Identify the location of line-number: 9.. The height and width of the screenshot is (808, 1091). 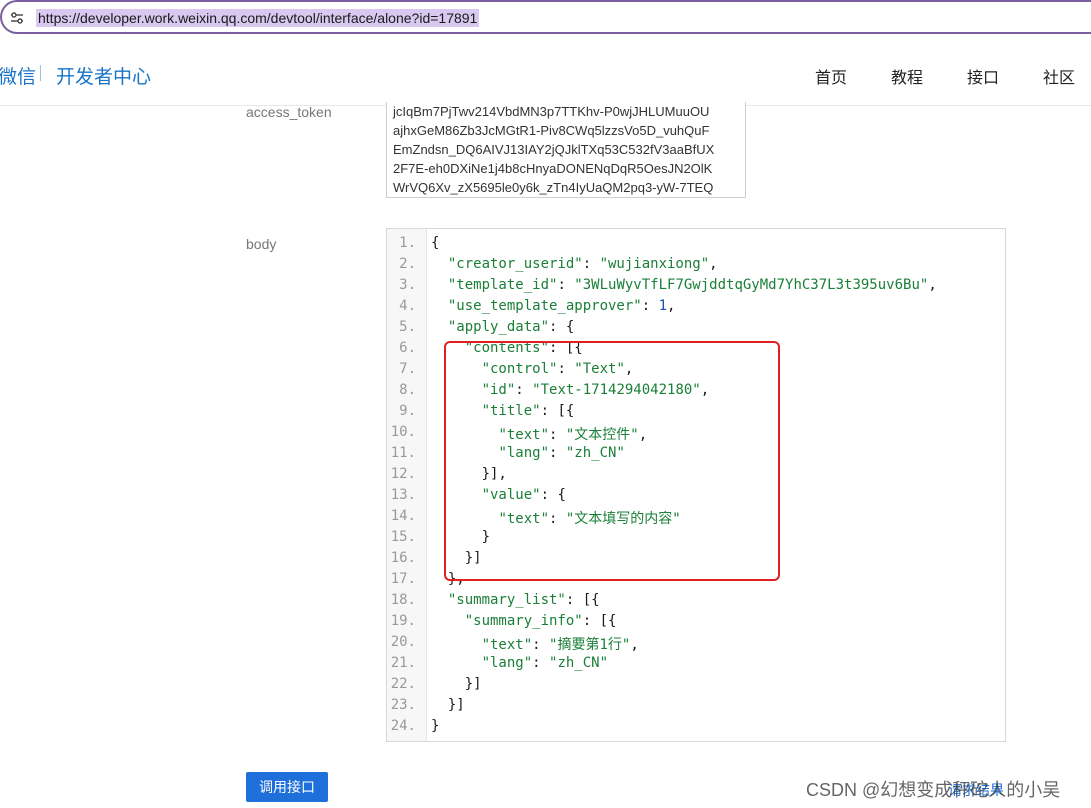
(407, 411).